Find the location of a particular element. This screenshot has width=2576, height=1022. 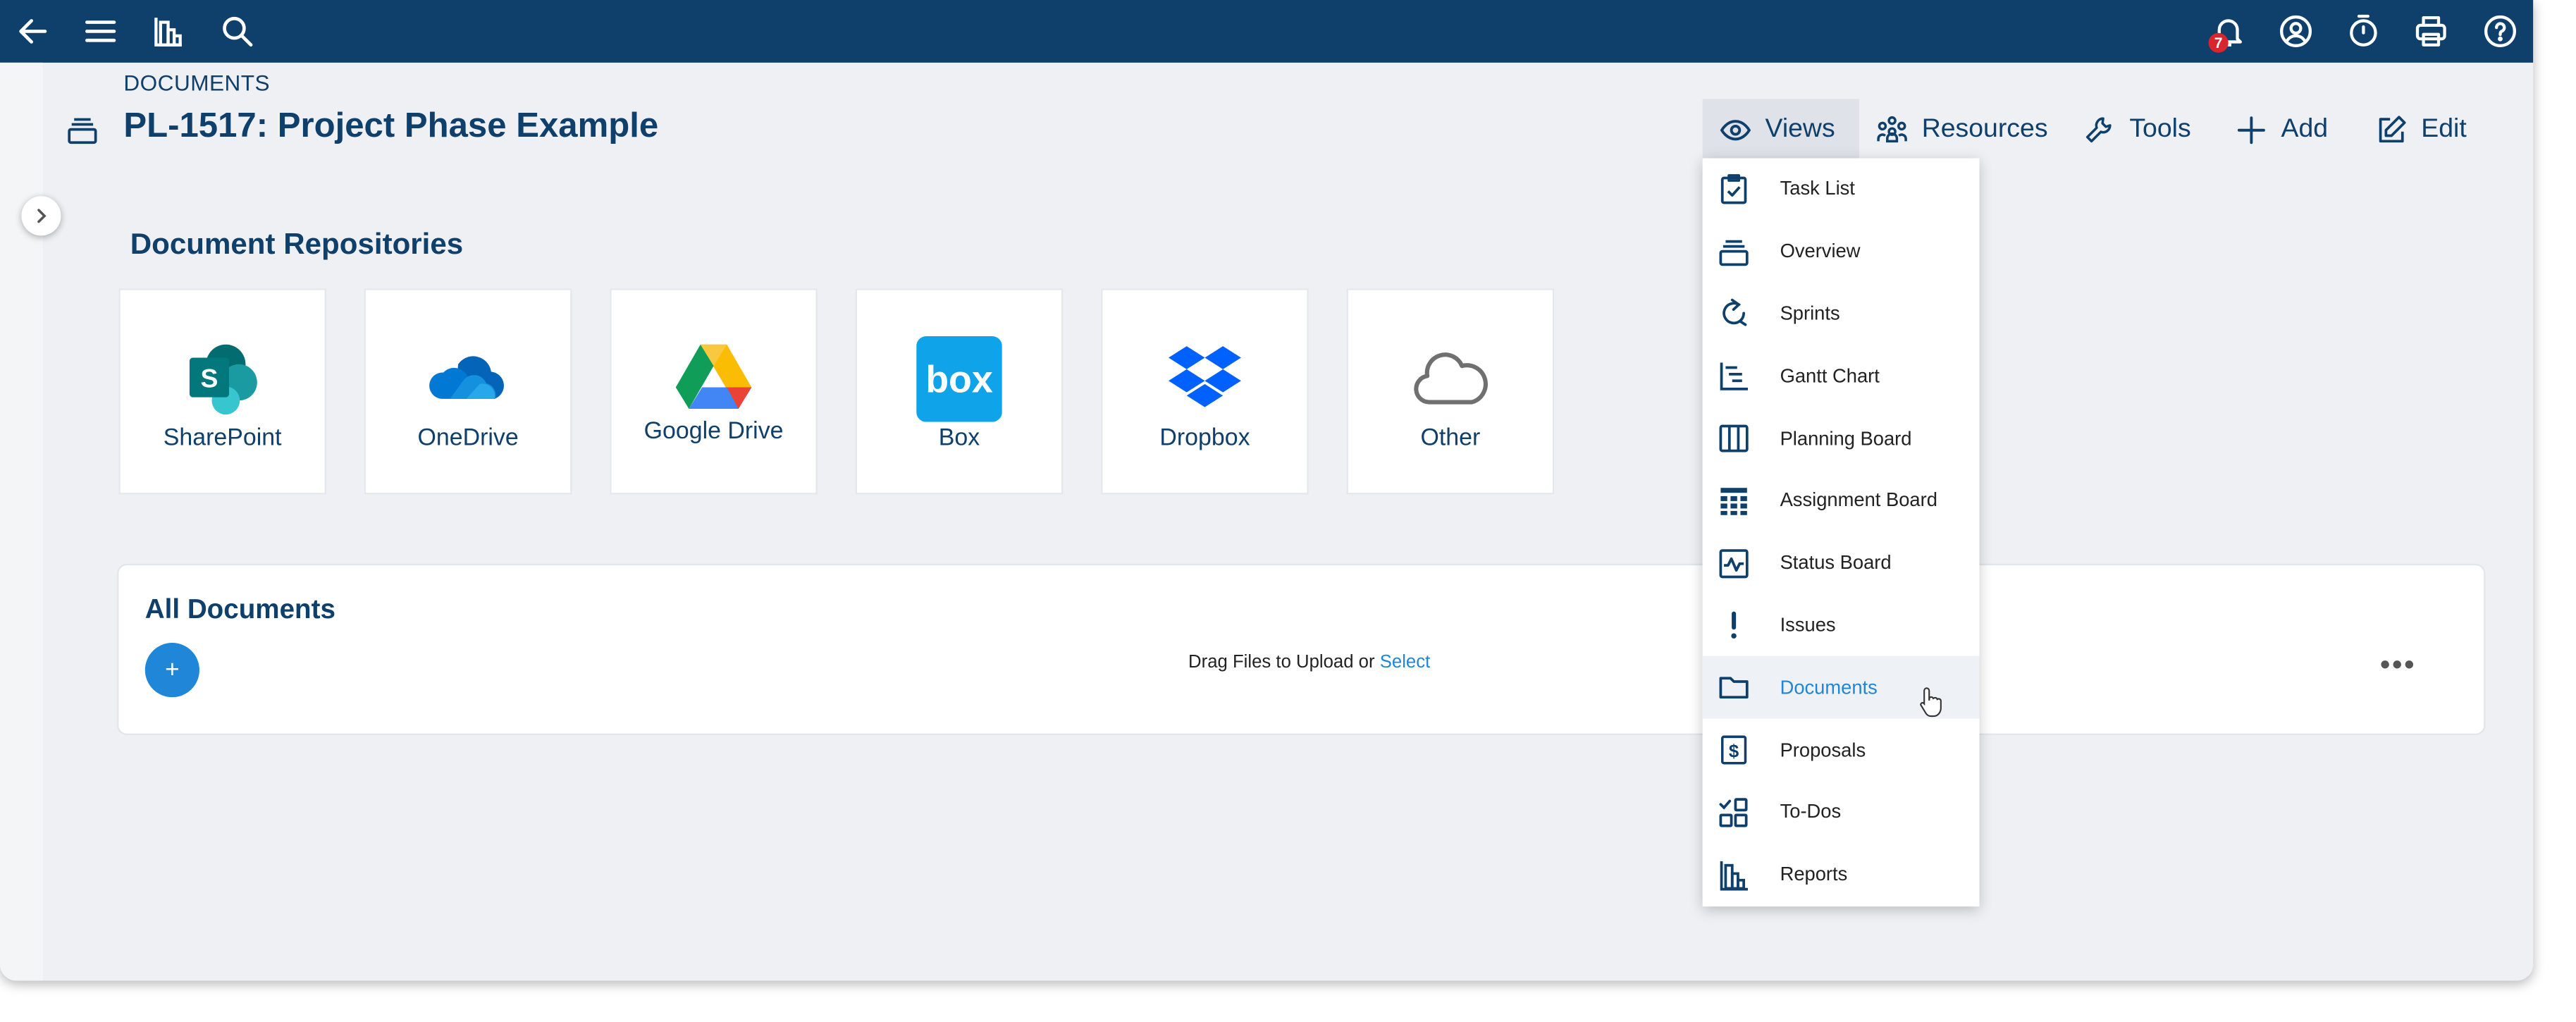

breadcrumb: DOCUMENTS is located at coordinates (197, 83).